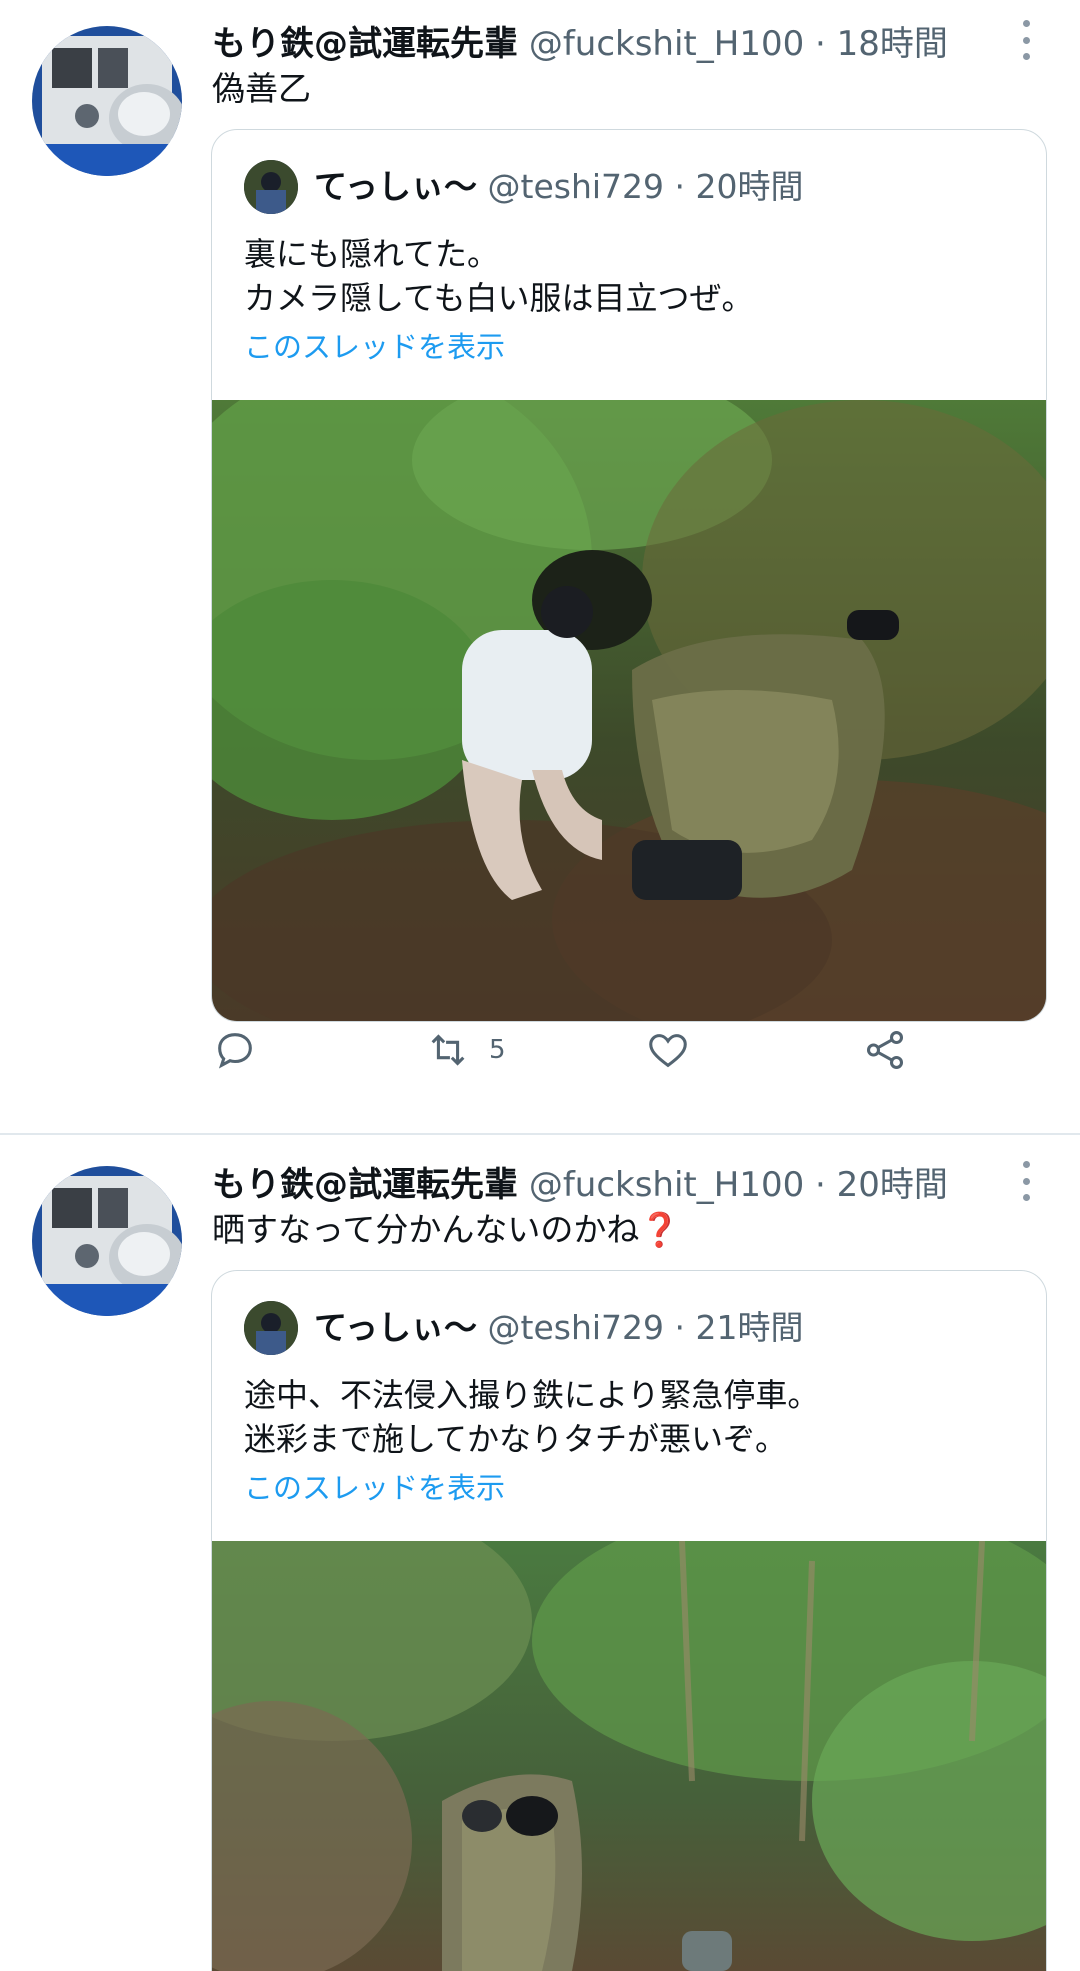  What do you see at coordinates (749, 1327) in the screenshot?
I see `quoted-timestamp: 21時間` at bounding box center [749, 1327].